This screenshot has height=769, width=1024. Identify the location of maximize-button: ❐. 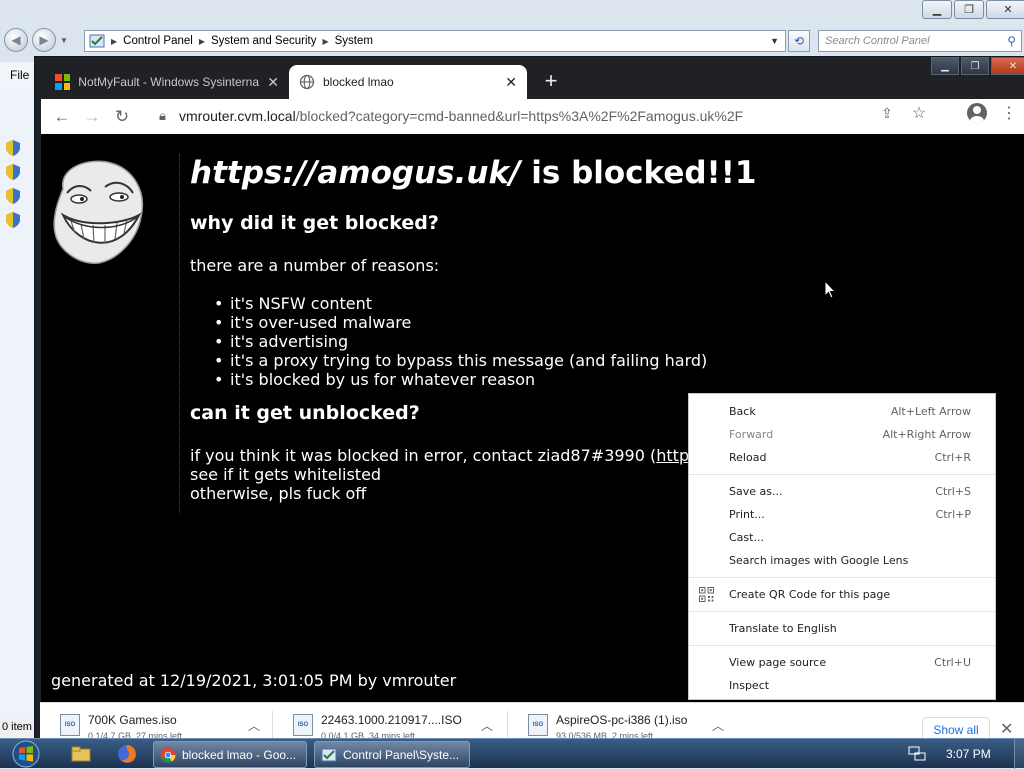
(969, 9).